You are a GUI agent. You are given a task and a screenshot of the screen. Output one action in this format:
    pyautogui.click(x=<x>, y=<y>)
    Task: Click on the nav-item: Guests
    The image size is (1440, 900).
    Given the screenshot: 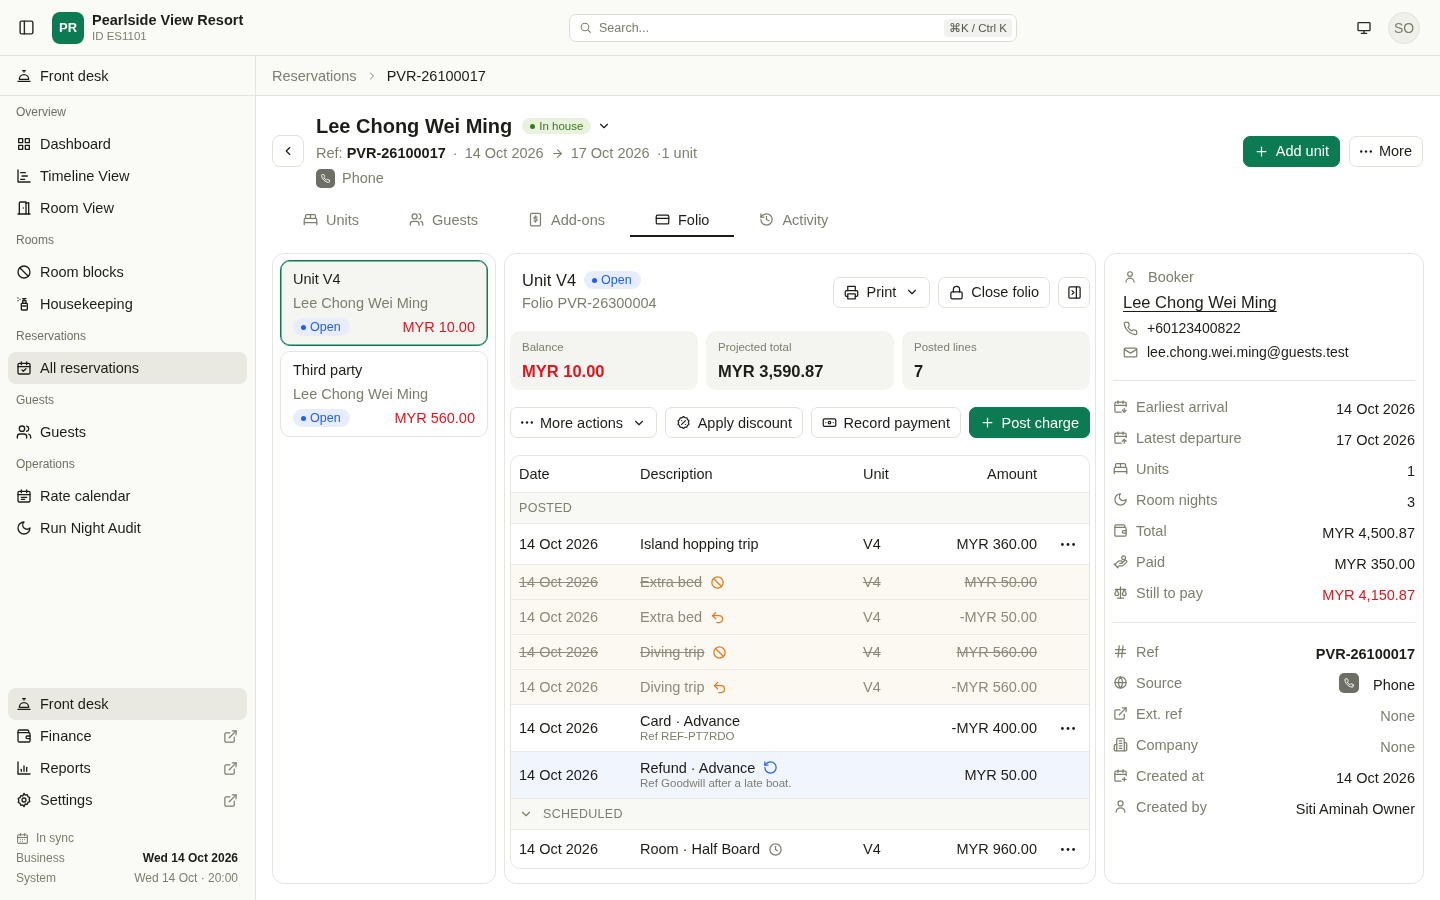 What is the action you would take?
    pyautogui.click(x=127, y=432)
    